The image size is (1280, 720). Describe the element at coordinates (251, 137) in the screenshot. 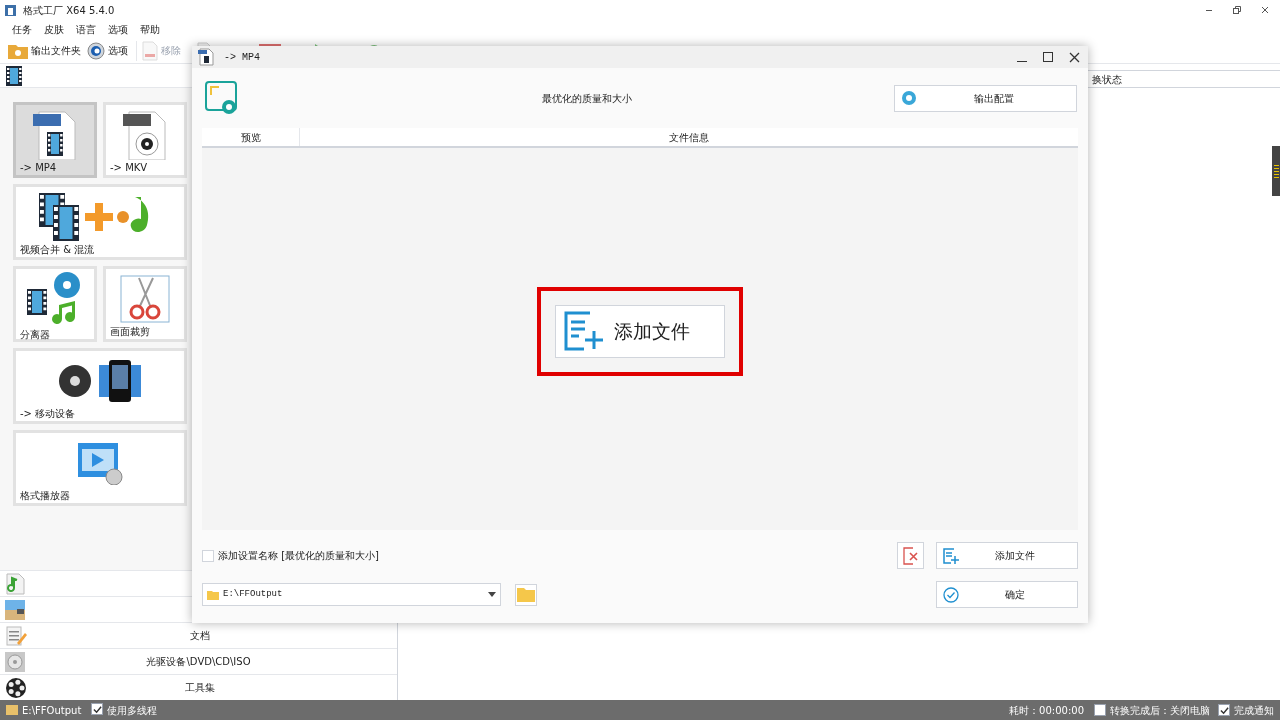

I see `column-header: 预览` at that location.